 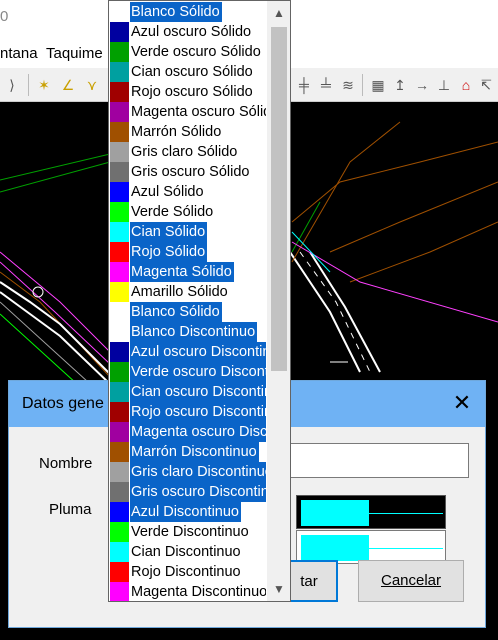 I want to click on pen-option-label: Verde oscuro Sólido, so click(x=196, y=52).